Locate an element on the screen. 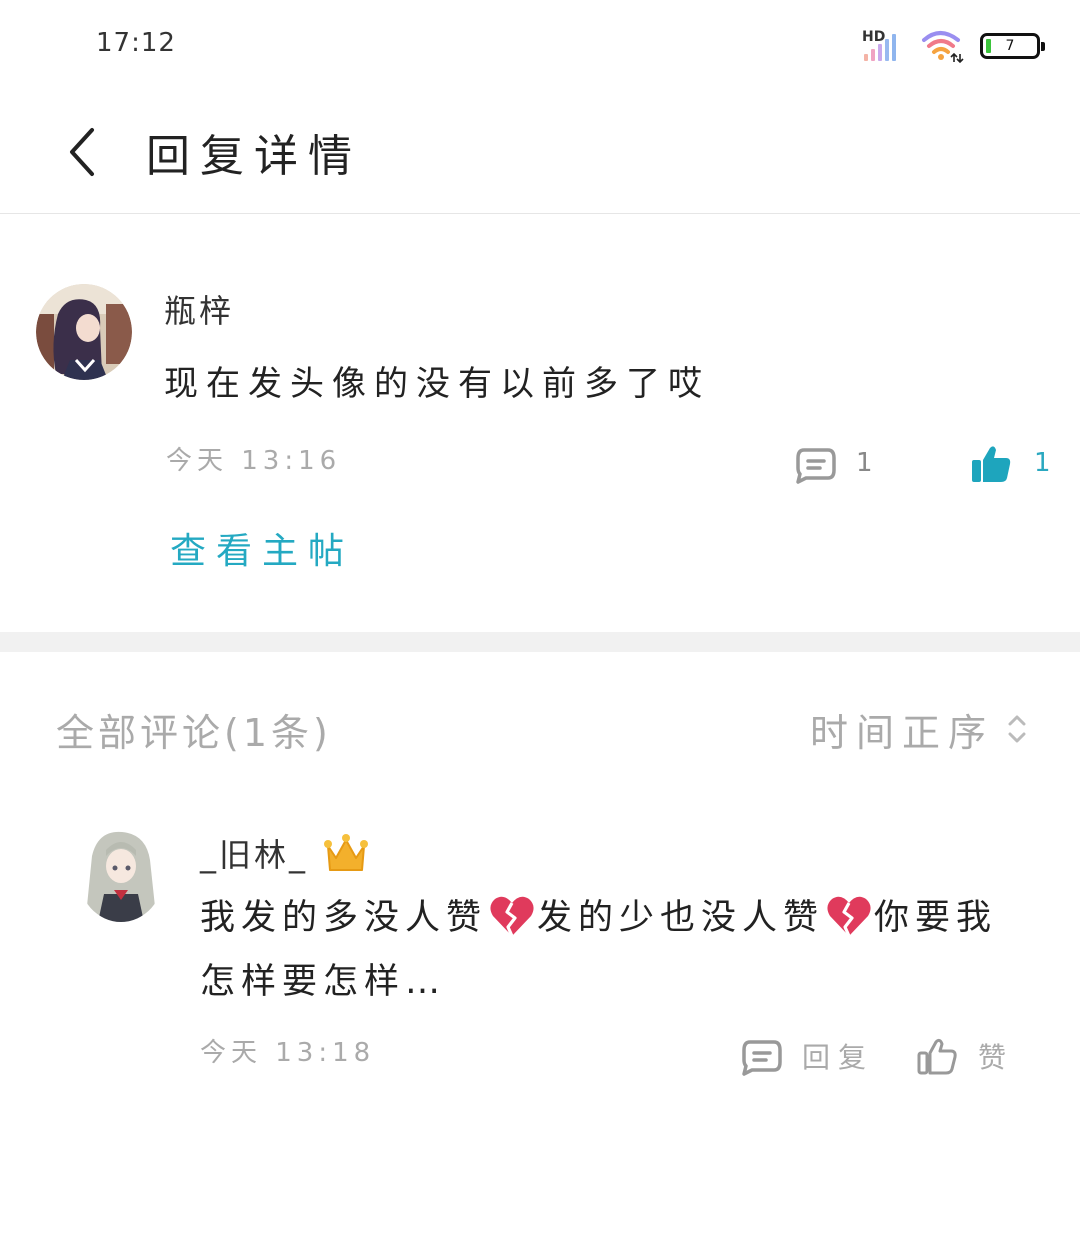 The width and height of the screenshot is (1080, 1254). wifi-icon is located at coordinates (943, 47).